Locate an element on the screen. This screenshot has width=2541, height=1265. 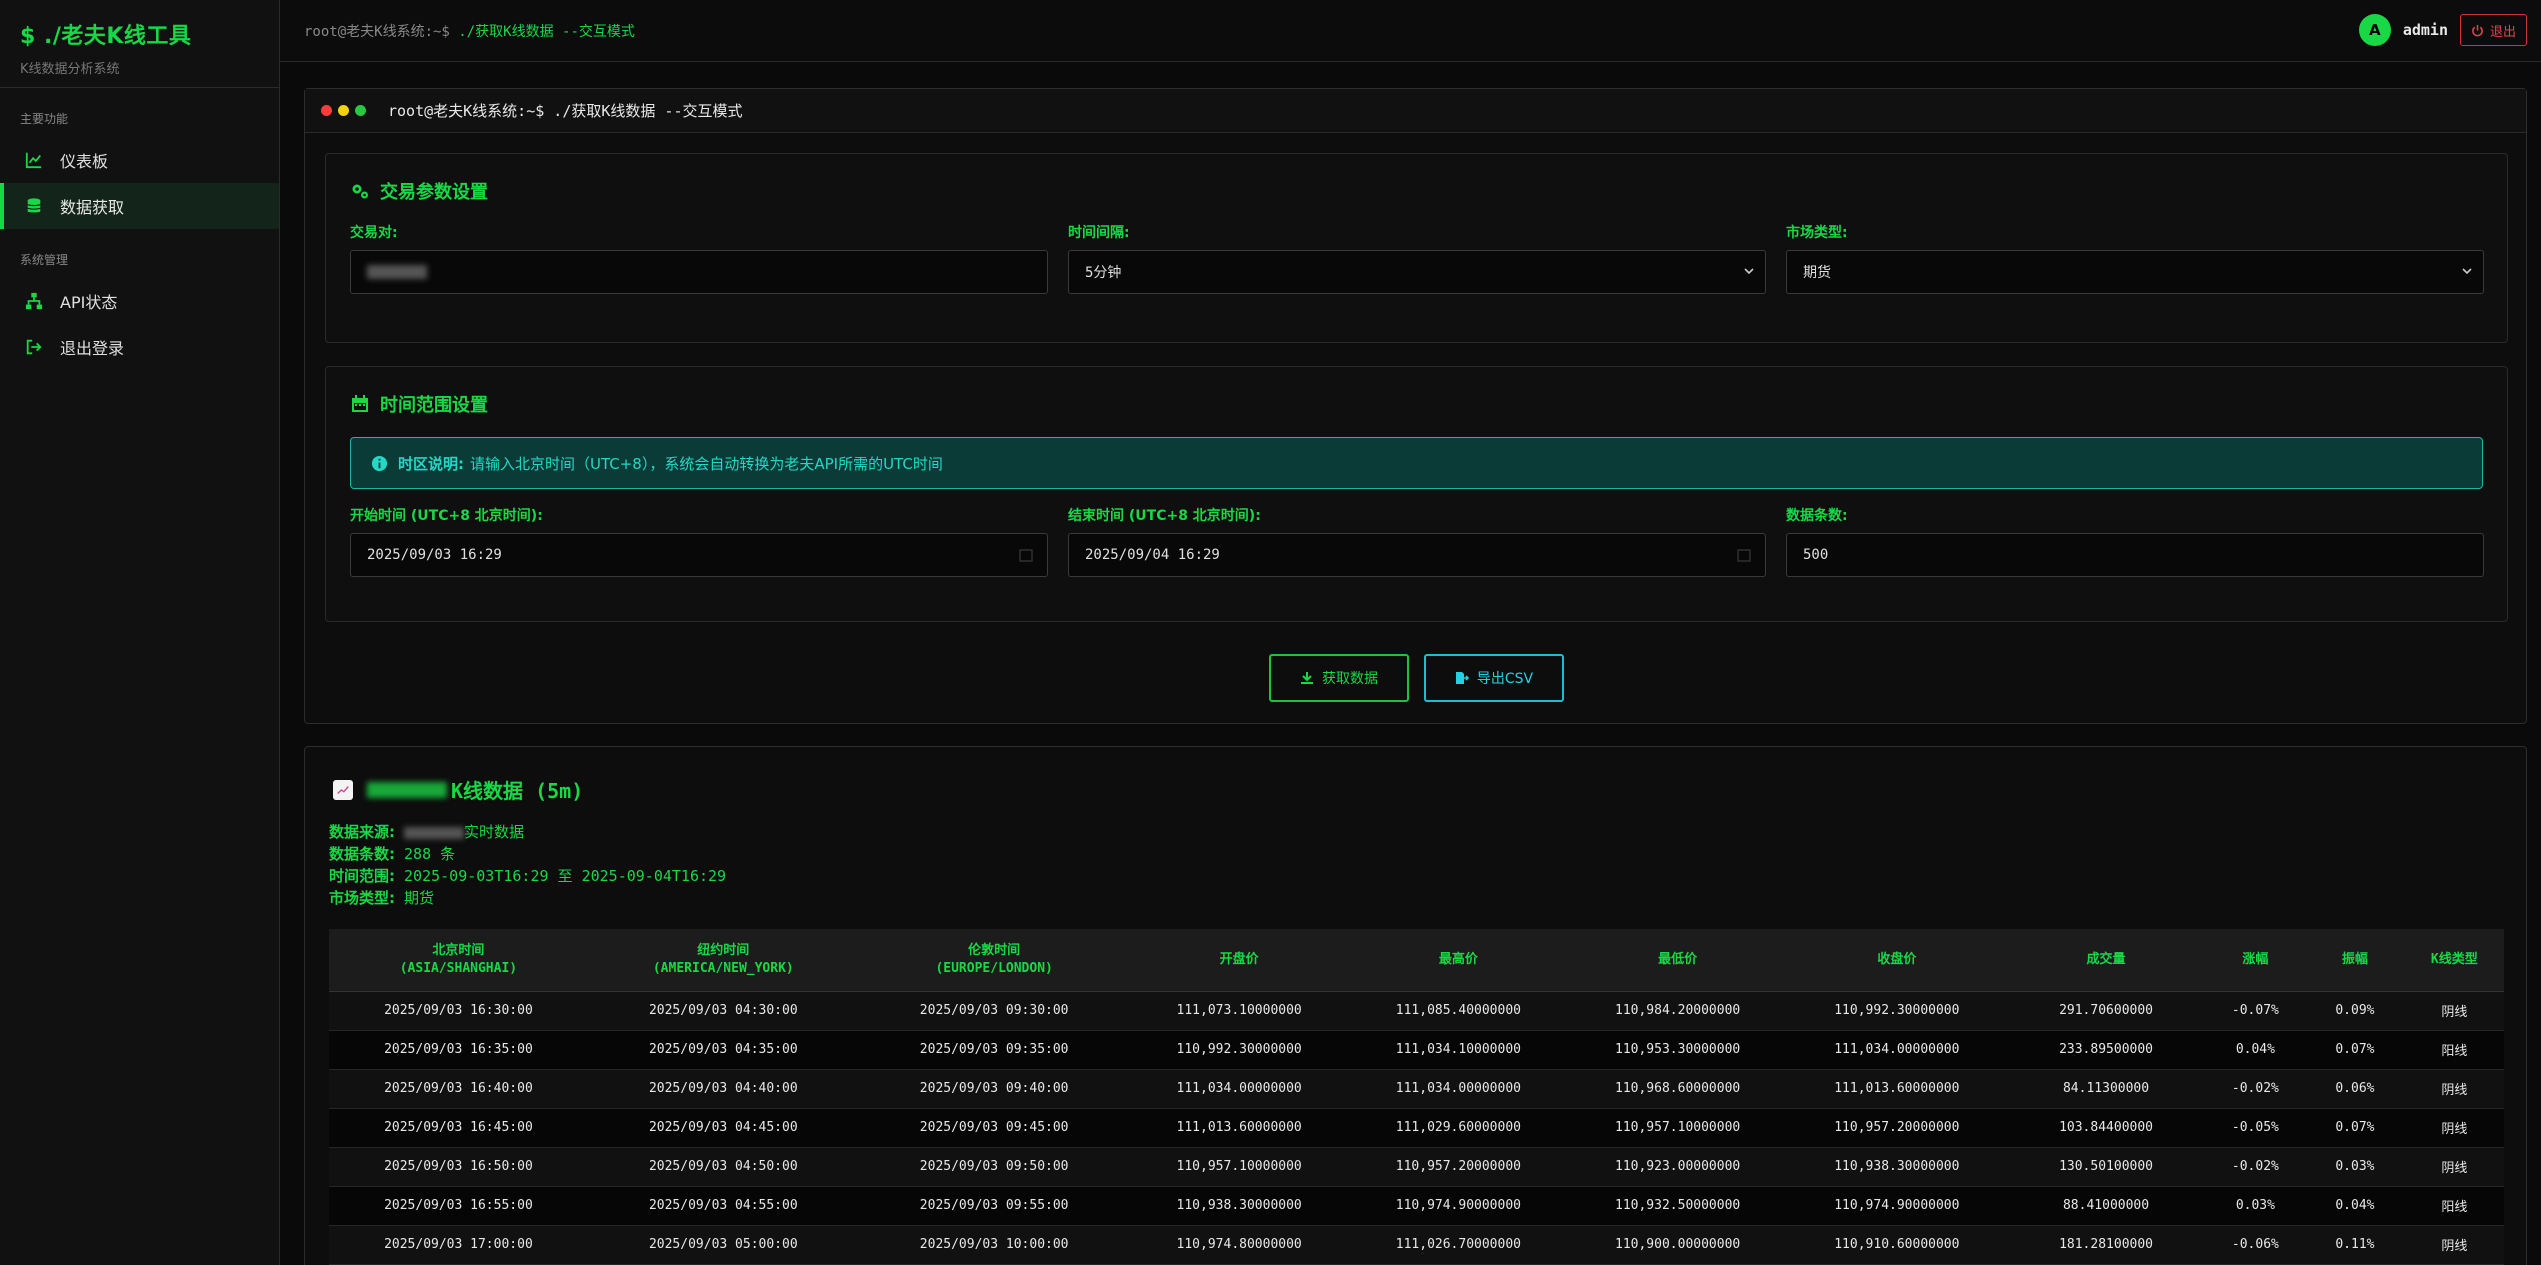
trade-settings-card: 交易参数设置 交易对: 时间间隔: 5分钟 市场类型: 期货 is located at coordinates (1416, 248).